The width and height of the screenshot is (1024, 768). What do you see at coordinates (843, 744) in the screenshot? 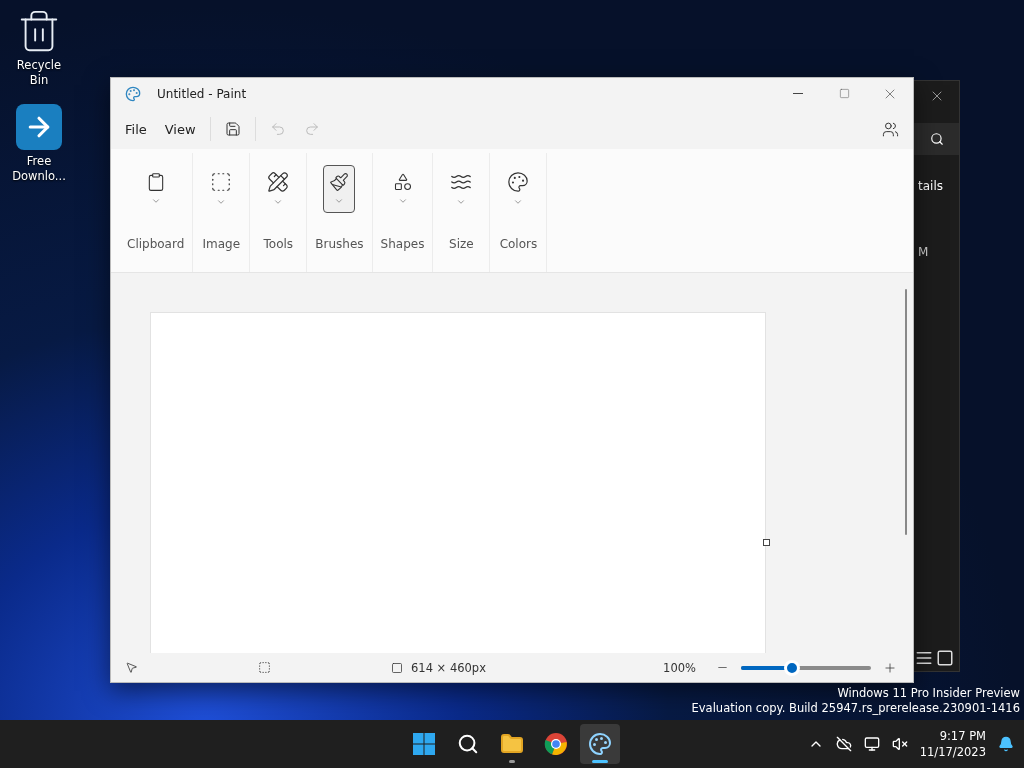
I see `cloud-off-icon` at bounding box center [843, 744].